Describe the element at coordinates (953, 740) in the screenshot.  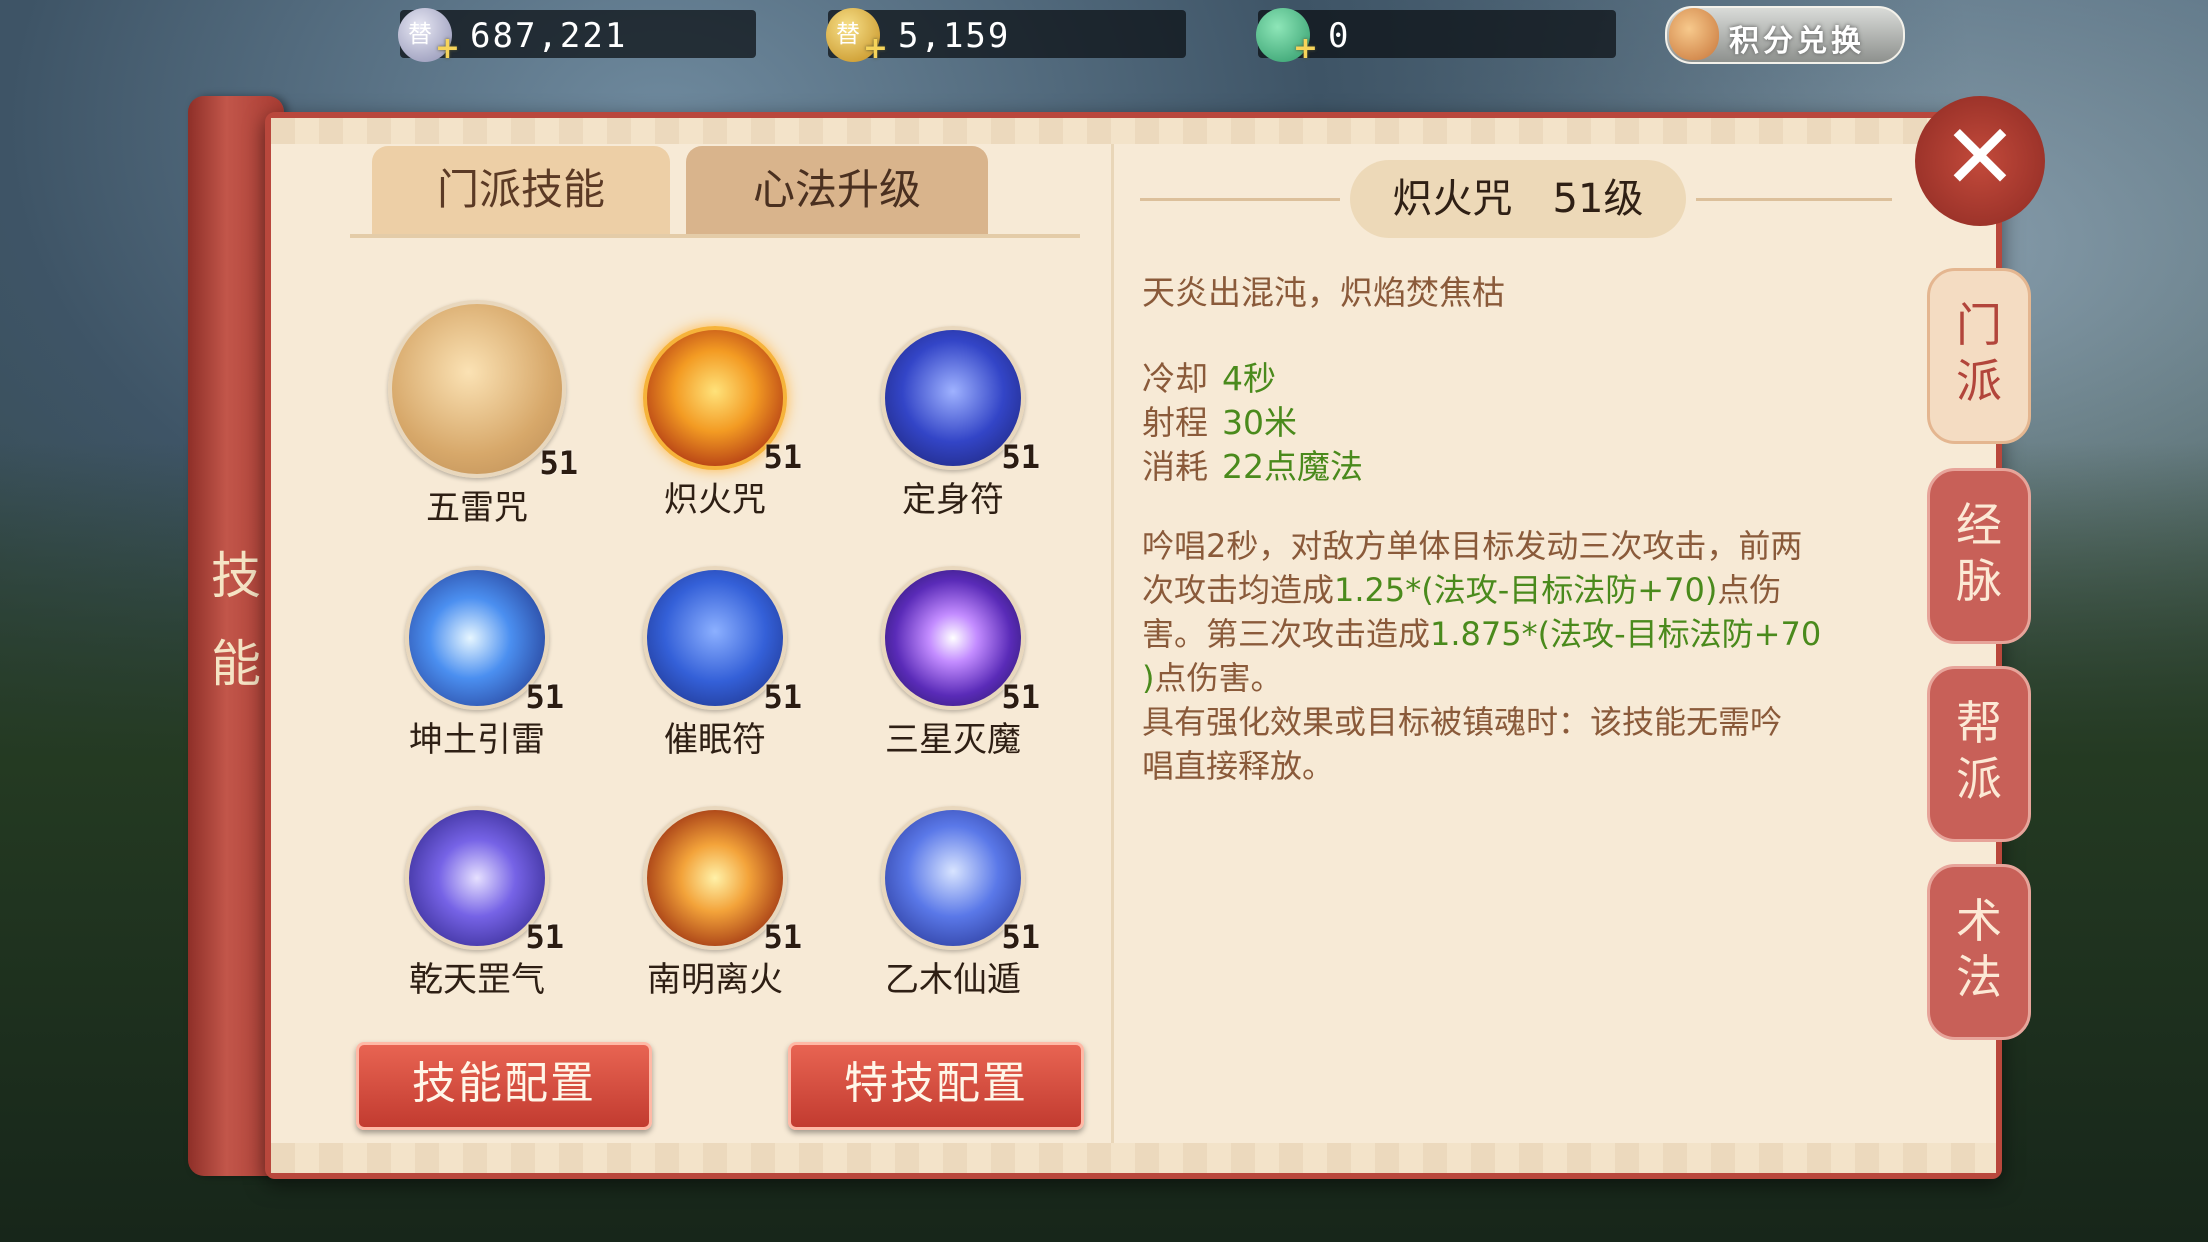
I see `skill-name: 三星灭魔` at that location.